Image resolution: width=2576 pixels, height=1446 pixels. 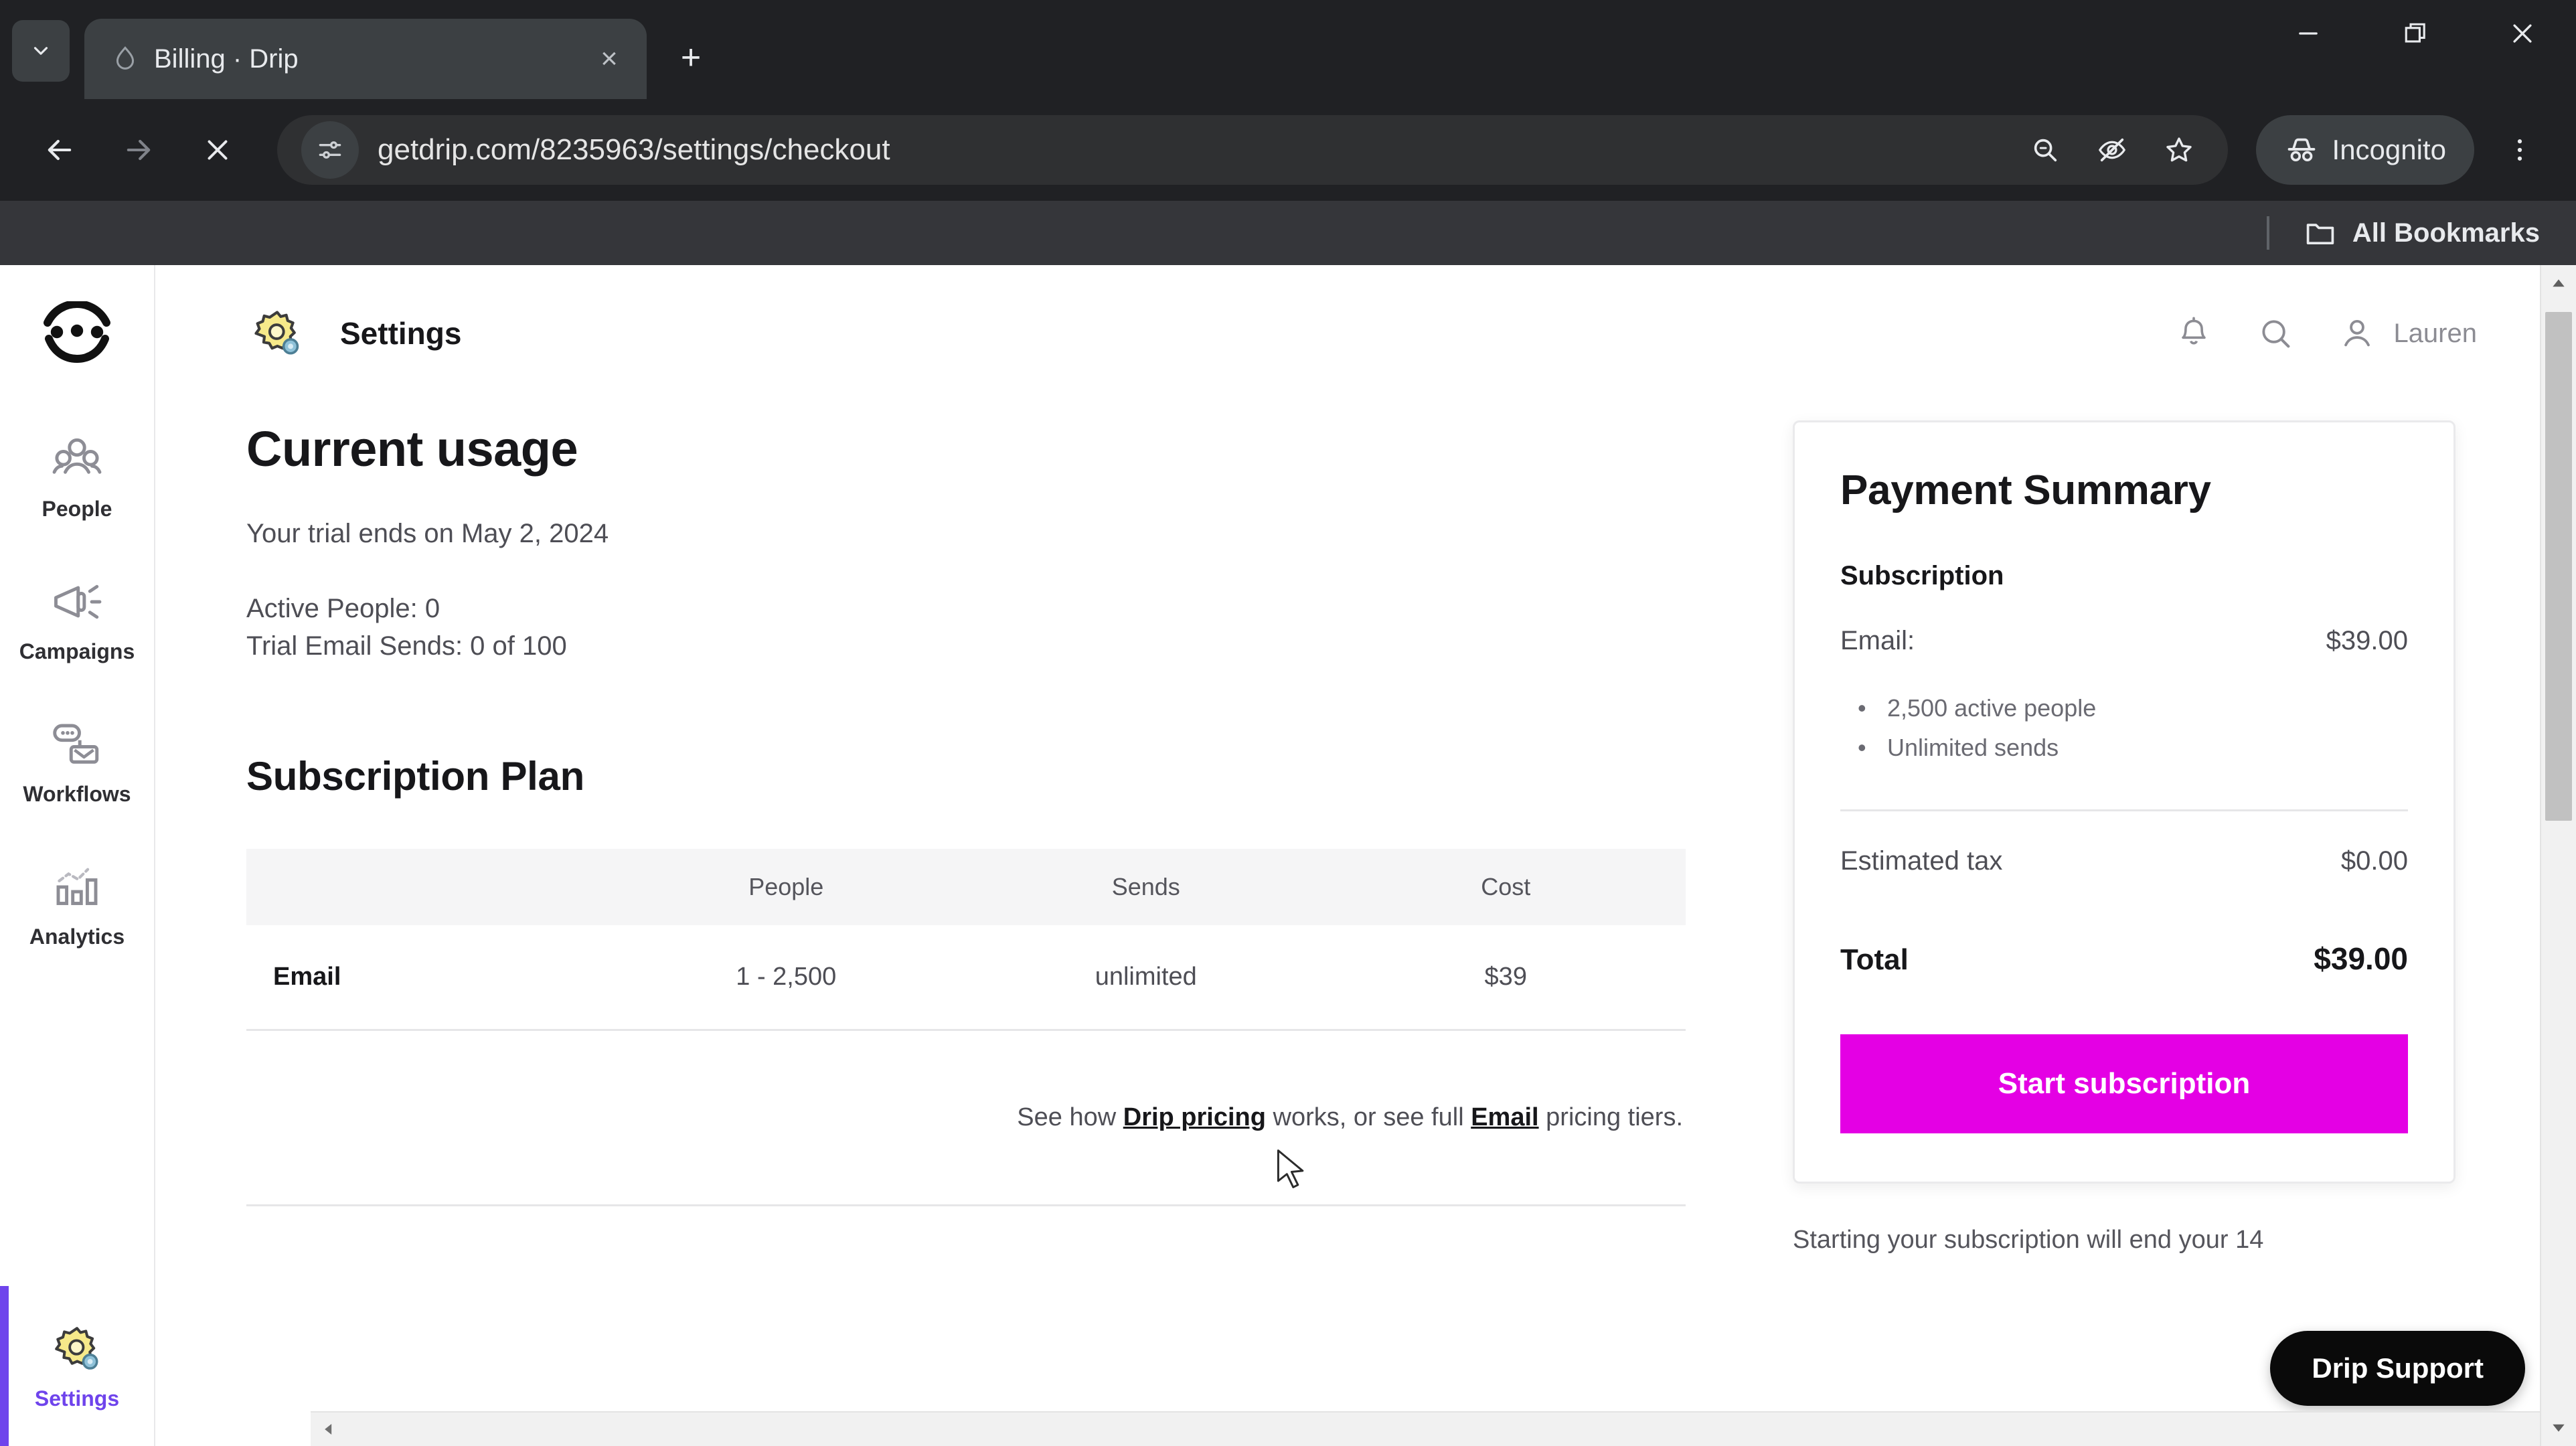 I want to click on workflow-icon, so click(x=77, y=744).